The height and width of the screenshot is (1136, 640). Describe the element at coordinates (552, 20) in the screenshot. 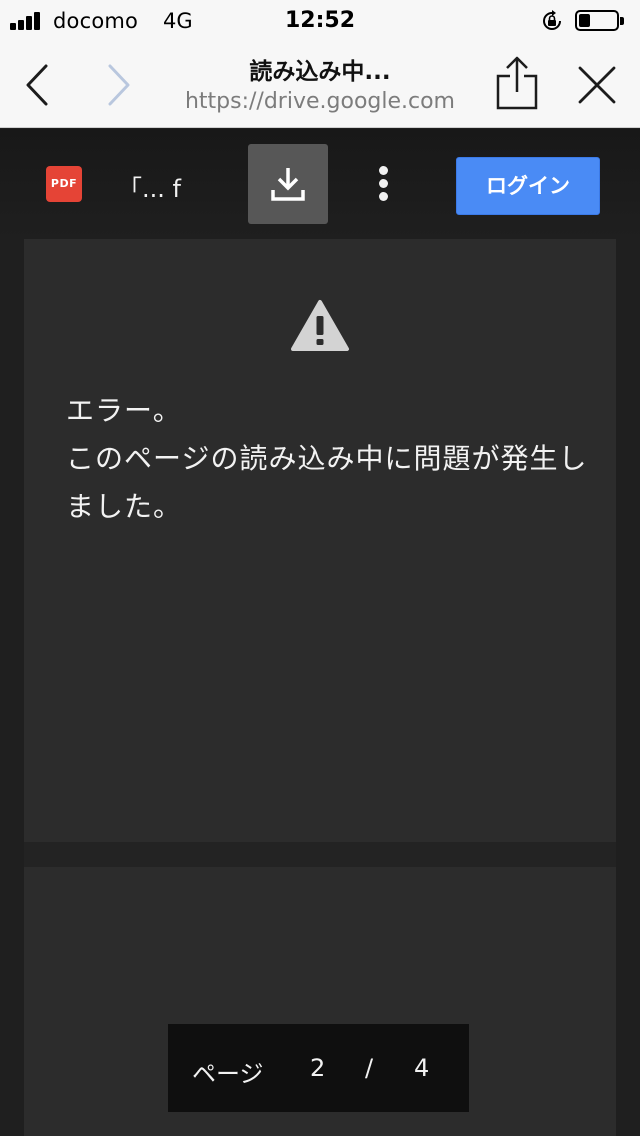

I see `rotation-lock-icon` at that location.